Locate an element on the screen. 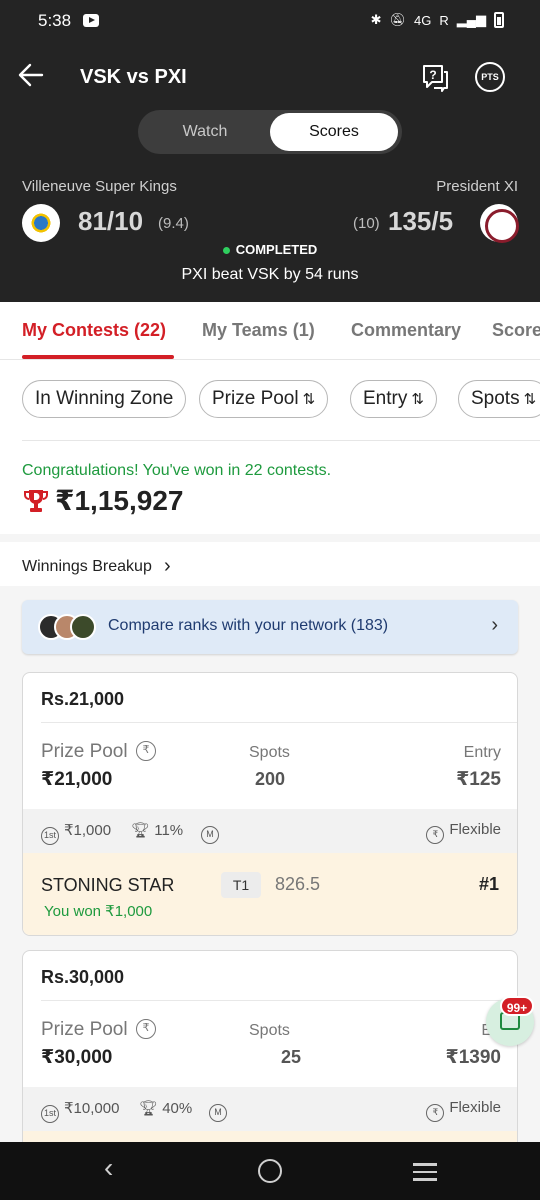  winnings-breakup-row: Winnings Breakup › is located at coordinates (270, 560).